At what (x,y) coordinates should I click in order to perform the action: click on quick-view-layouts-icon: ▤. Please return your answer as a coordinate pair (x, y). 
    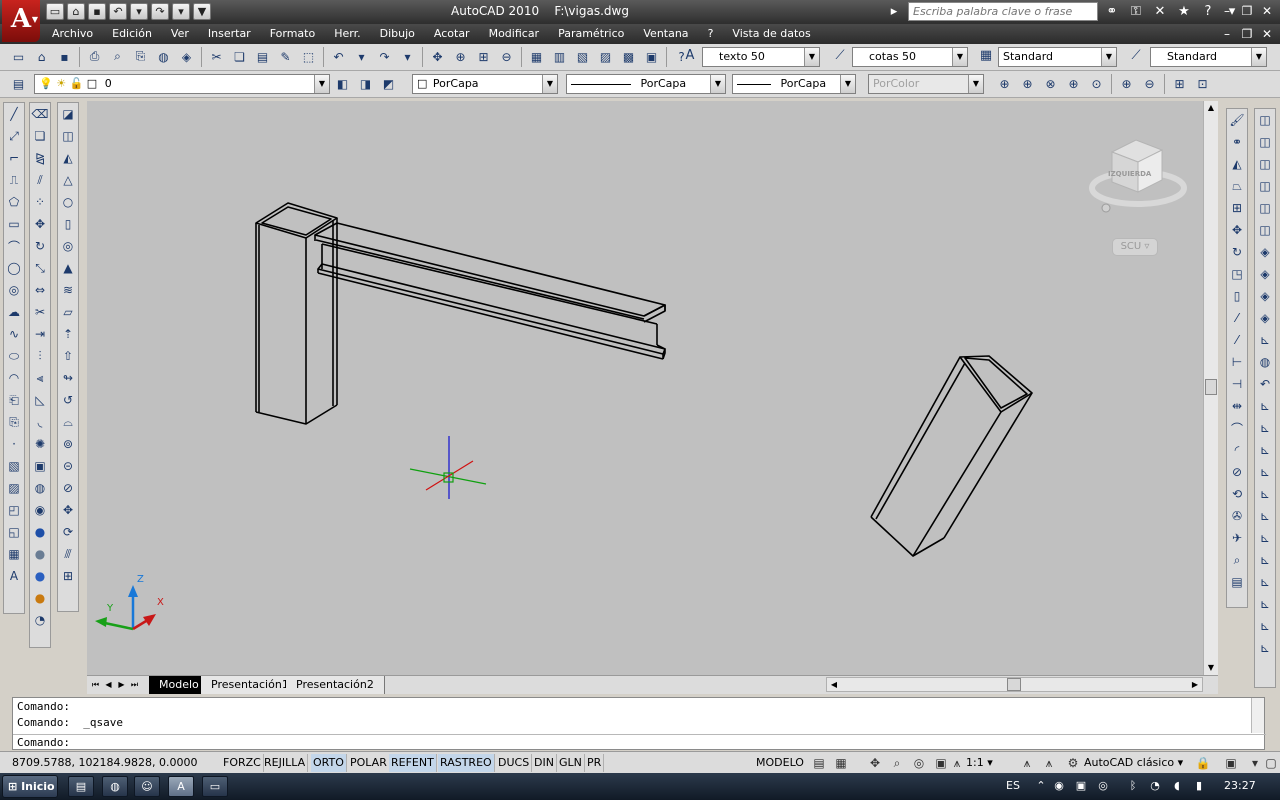
    Looking at the image, I should click on (819, 763).